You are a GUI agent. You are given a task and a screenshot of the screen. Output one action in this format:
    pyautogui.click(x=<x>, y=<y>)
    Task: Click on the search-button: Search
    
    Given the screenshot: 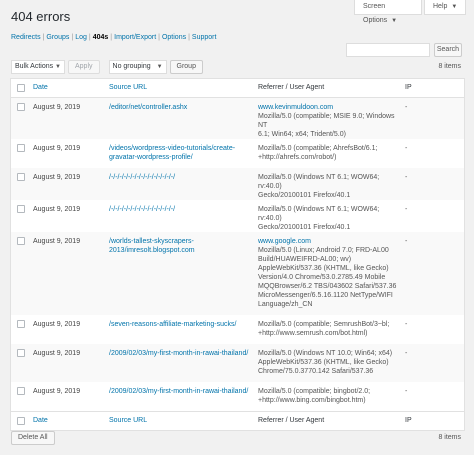 What is the action you would take?
    pyautogui.click(x=447, y=50)
    